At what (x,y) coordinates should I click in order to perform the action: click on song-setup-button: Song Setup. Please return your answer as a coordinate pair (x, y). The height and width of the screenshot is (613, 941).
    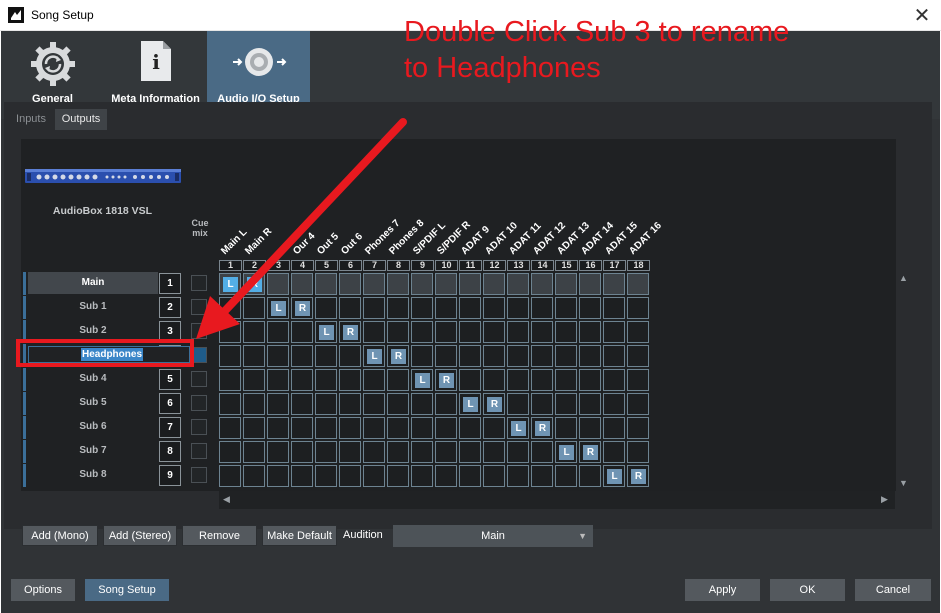
    Looking at the image, I should click on (127, 590).